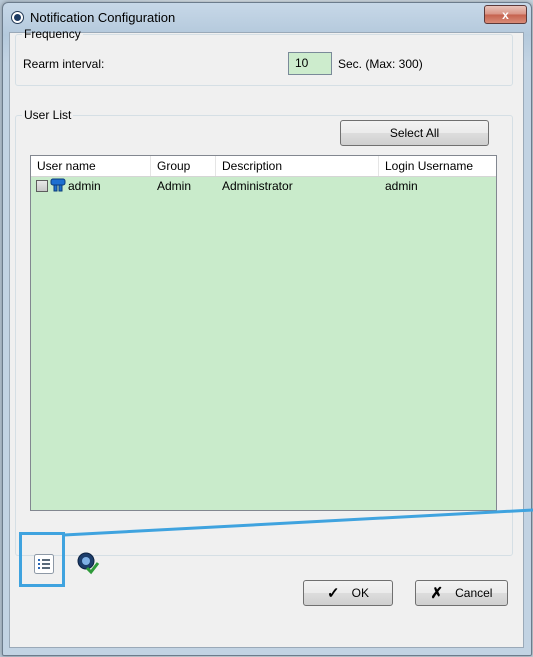 Image resolution: width=533 pixels, height=657 pixels. What do you see at coordinates (333, 593) in the screenshot?
I see `checkmark-icon: ✓` at bounding box center [333, 593].